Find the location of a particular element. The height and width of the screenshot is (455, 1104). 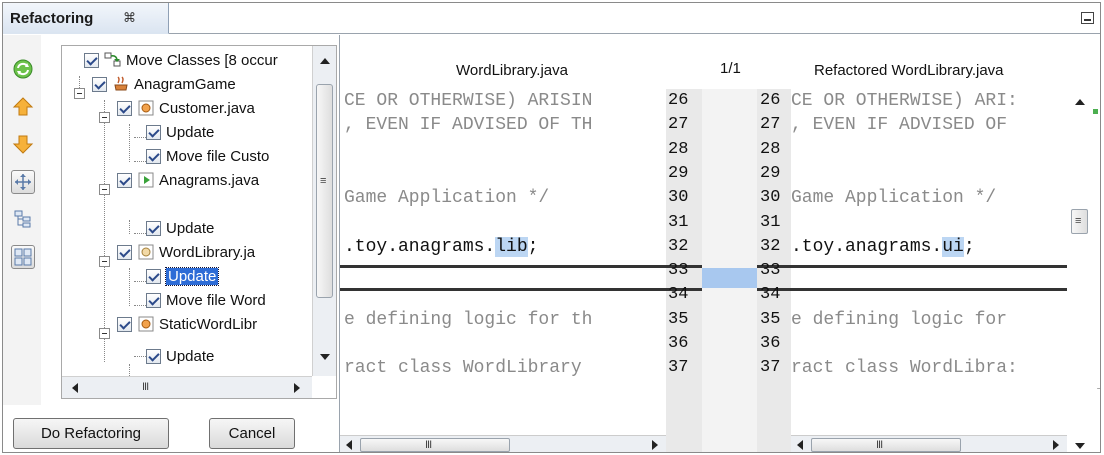

previous-occurrence-icon is located at coordinates (23, 107).